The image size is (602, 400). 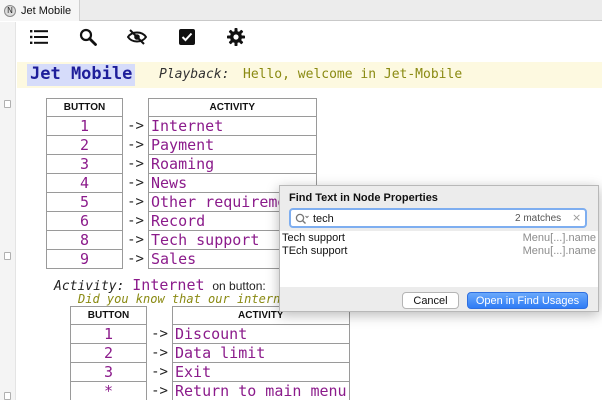 I want to click on table-row: * -> Return to main menu, so click(x=210, y=390).